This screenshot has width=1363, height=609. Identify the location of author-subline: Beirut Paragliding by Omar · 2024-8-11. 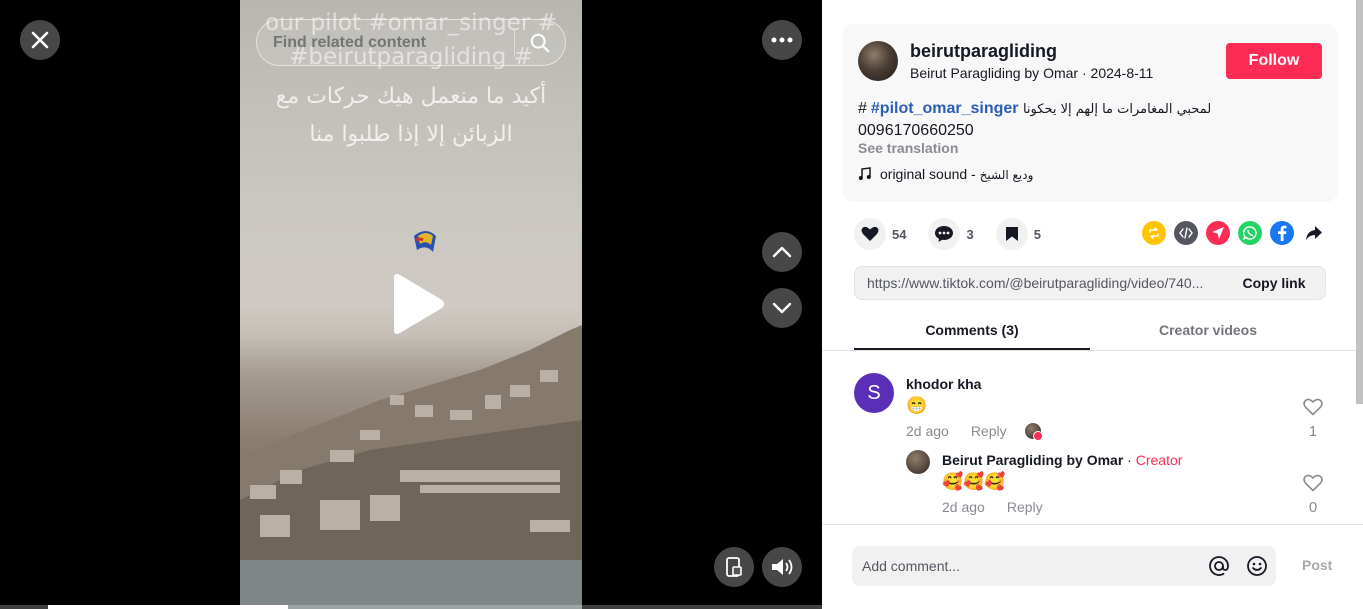
(1031, 73).